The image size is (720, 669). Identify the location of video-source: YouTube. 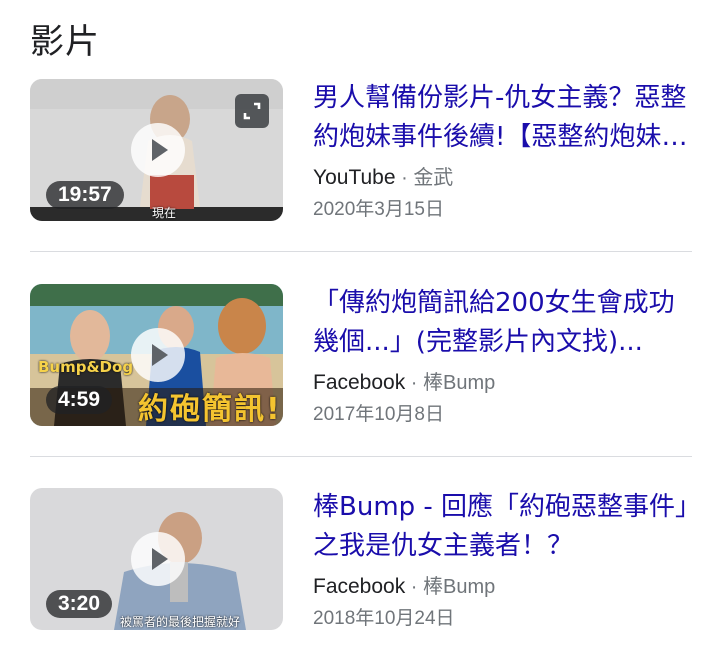
(354, 177).